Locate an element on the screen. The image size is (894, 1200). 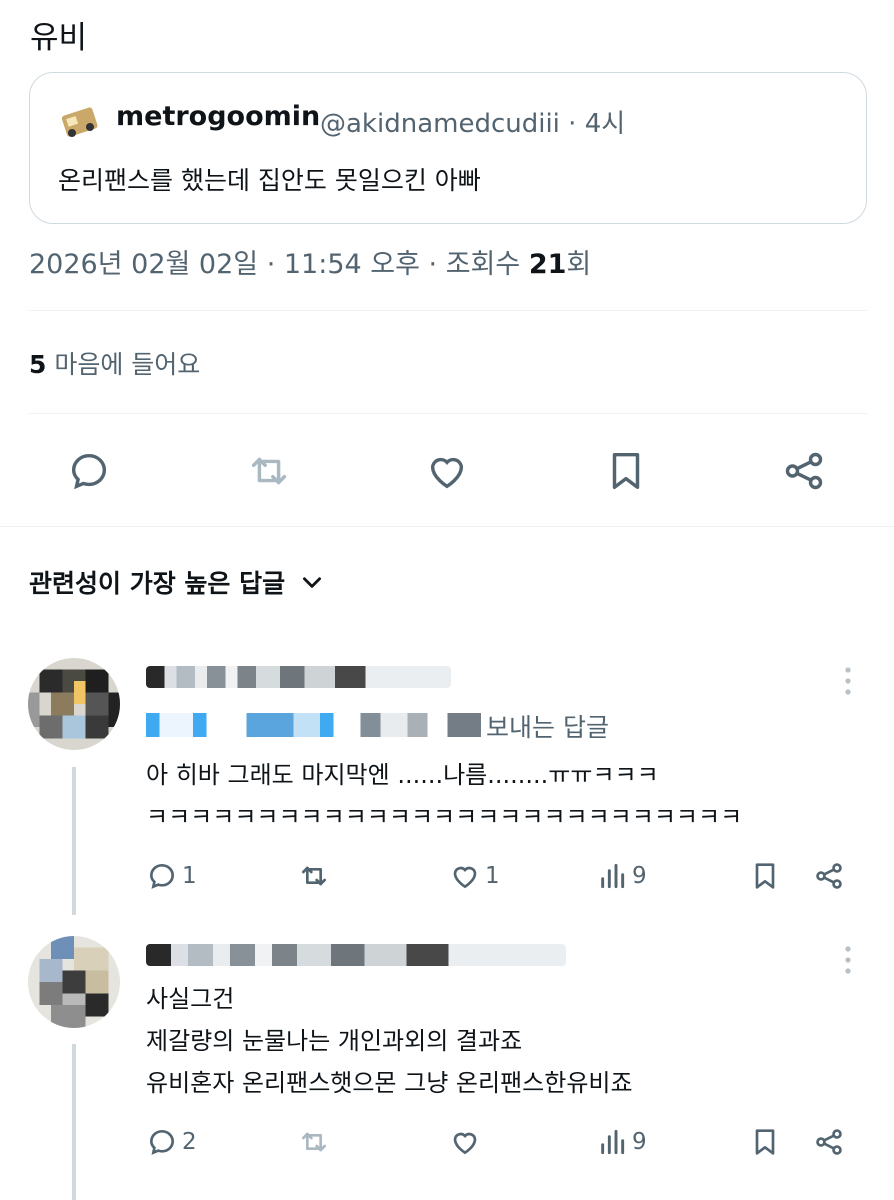
reply-text-line: 제갈량의 눈물나는 개인과외의 결과죠 is located at coordinates (334, 1041).